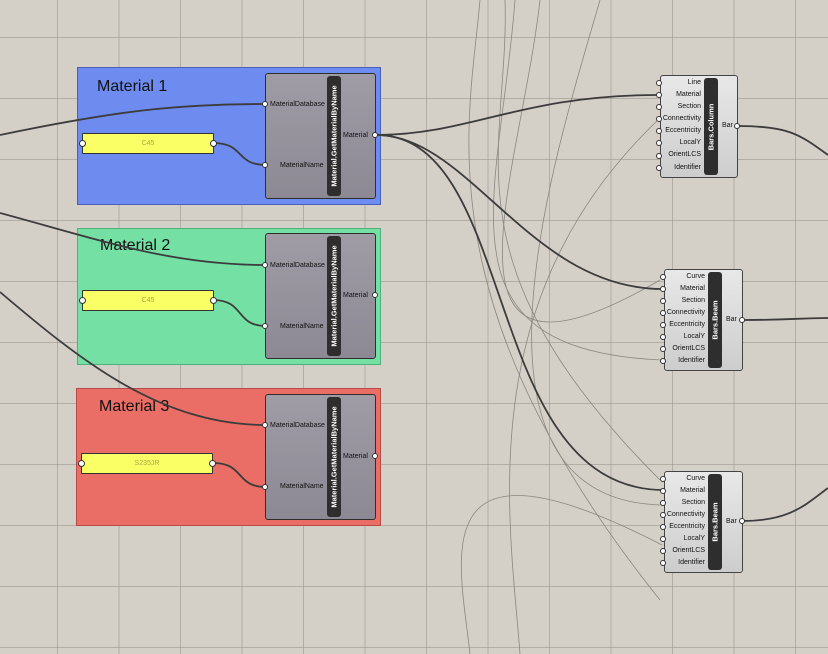  What do you see at coordinates (731, 319) in the screenshot?
I see `output-bar: Bar` at bounding box center [731, 319].